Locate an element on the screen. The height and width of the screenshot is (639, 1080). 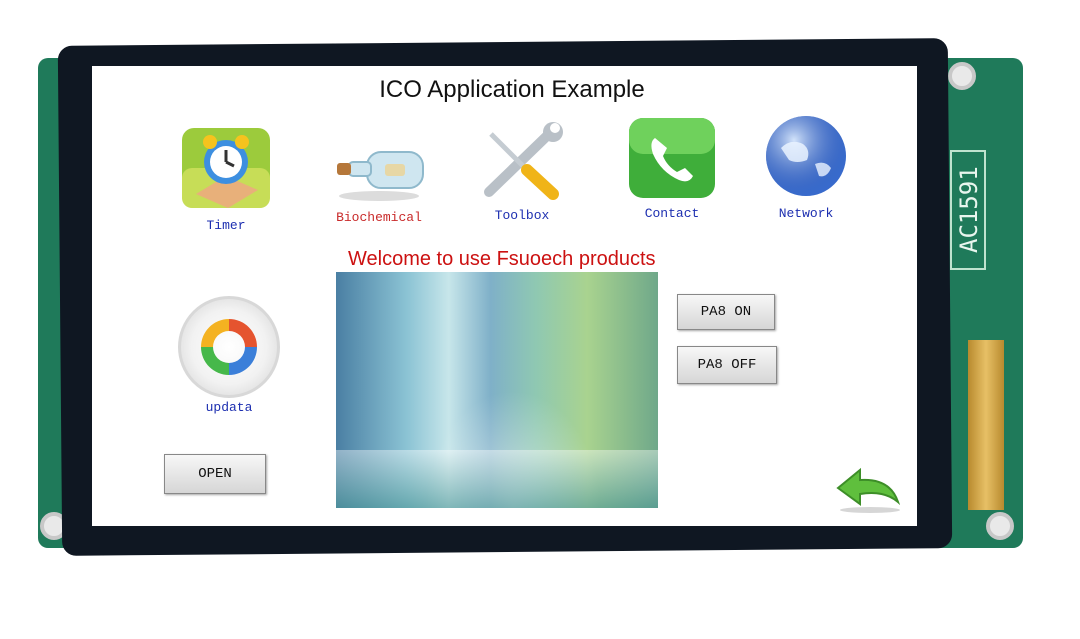
wallpaper-image is located at coordinates (497, 390).